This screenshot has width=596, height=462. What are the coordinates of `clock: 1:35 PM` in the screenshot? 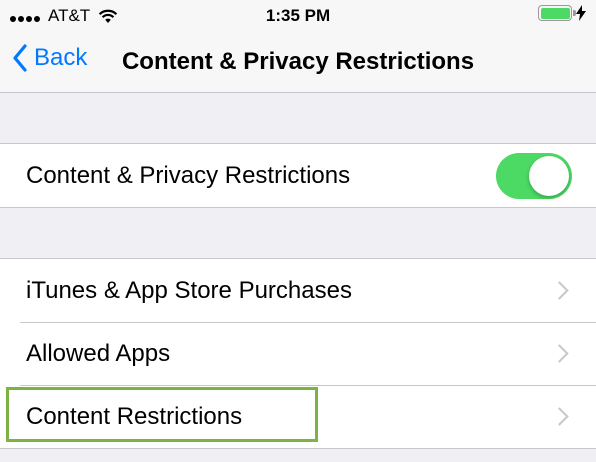 It's located at (298, 15).